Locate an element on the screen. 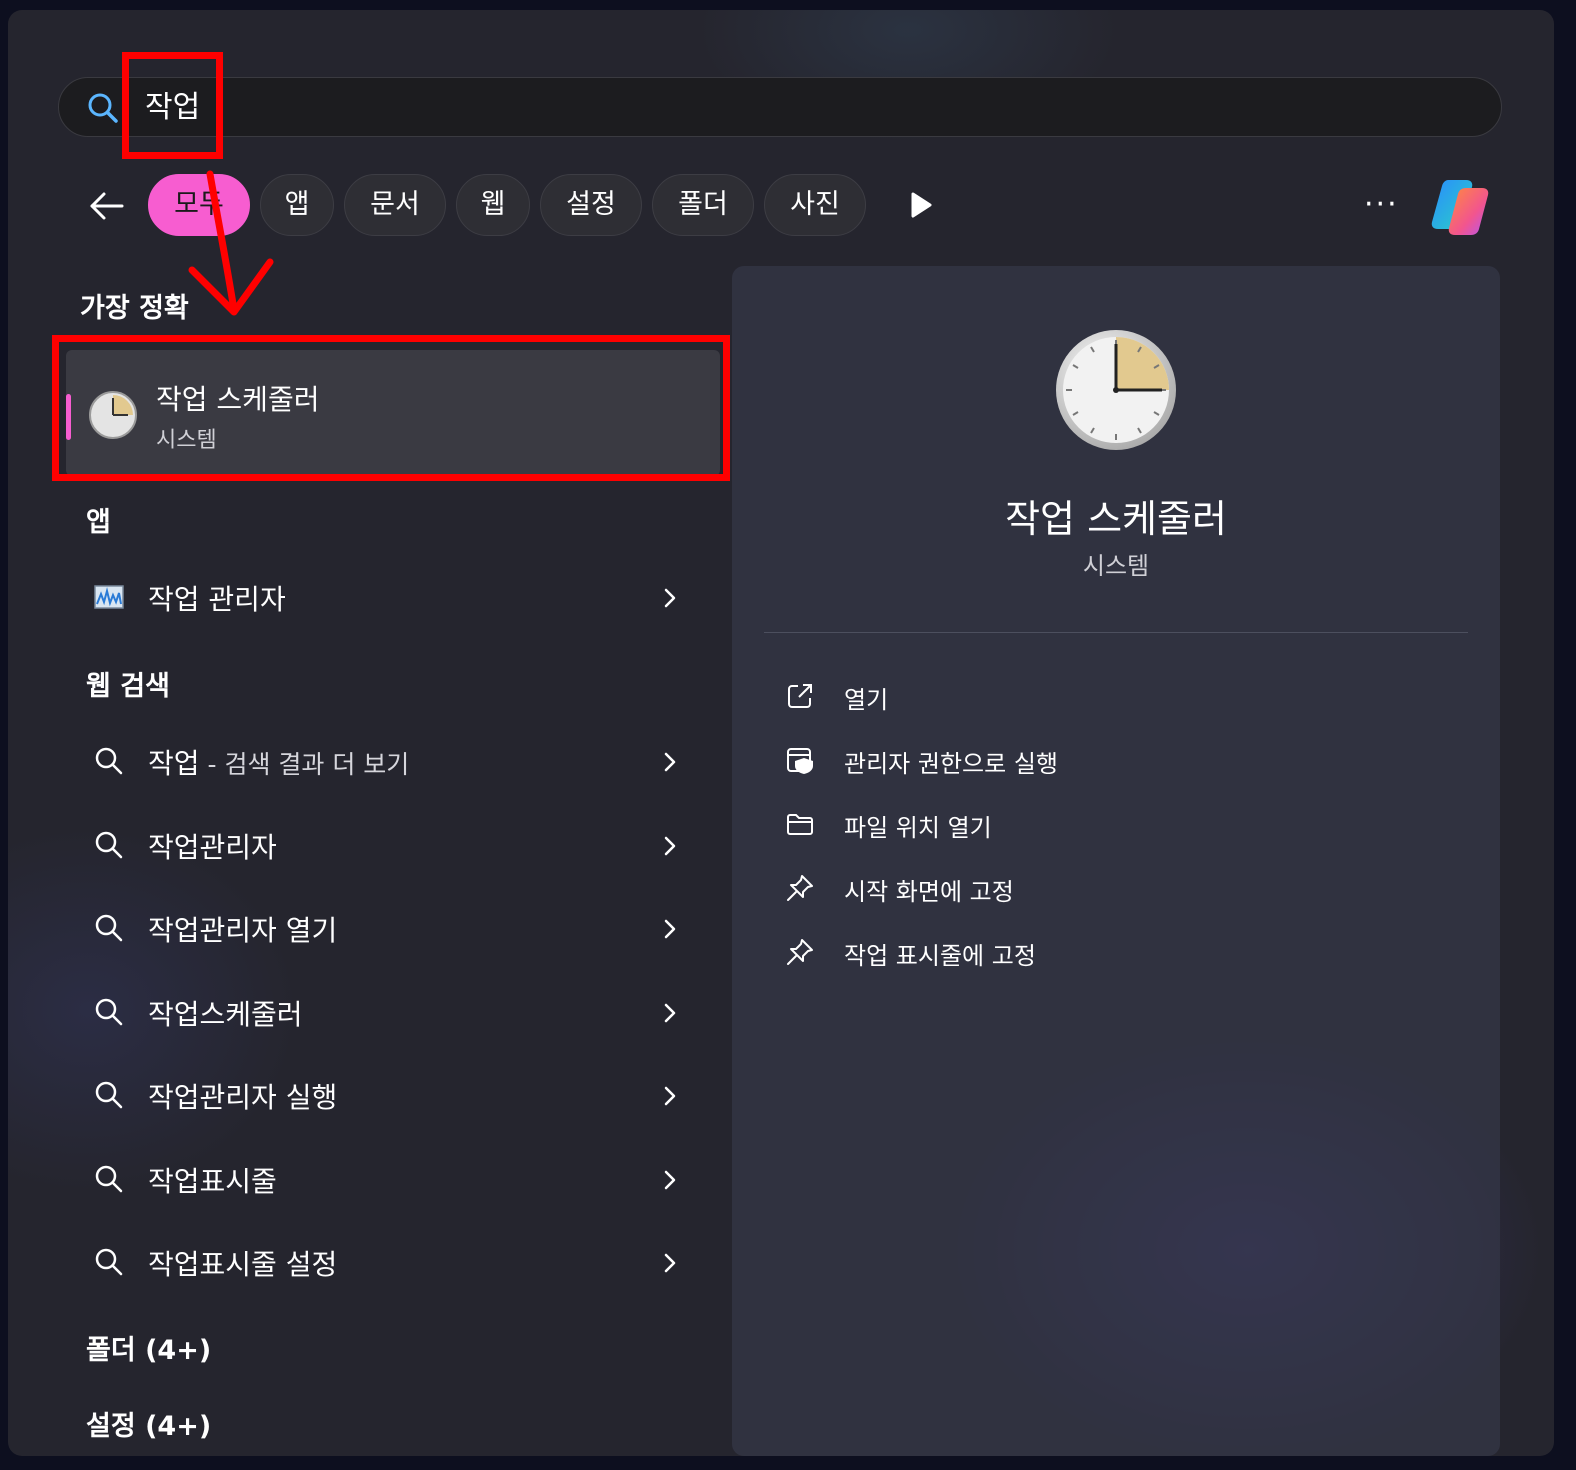 This screenshot has height=1470, width=1576. web-result: 작업관리자 열기 is located at coordinates (388, 928).